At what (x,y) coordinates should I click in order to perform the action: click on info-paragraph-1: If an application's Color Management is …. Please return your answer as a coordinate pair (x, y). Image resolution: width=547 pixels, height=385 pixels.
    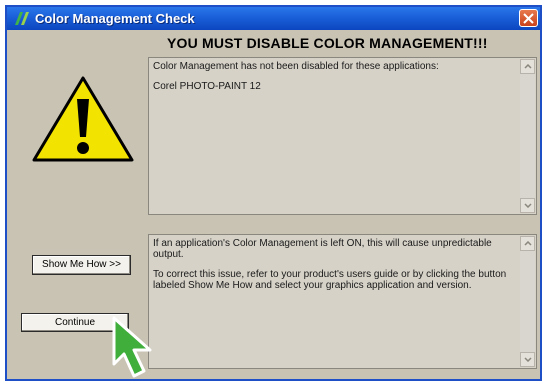
    Looking at the image, I should click on (322, 249).